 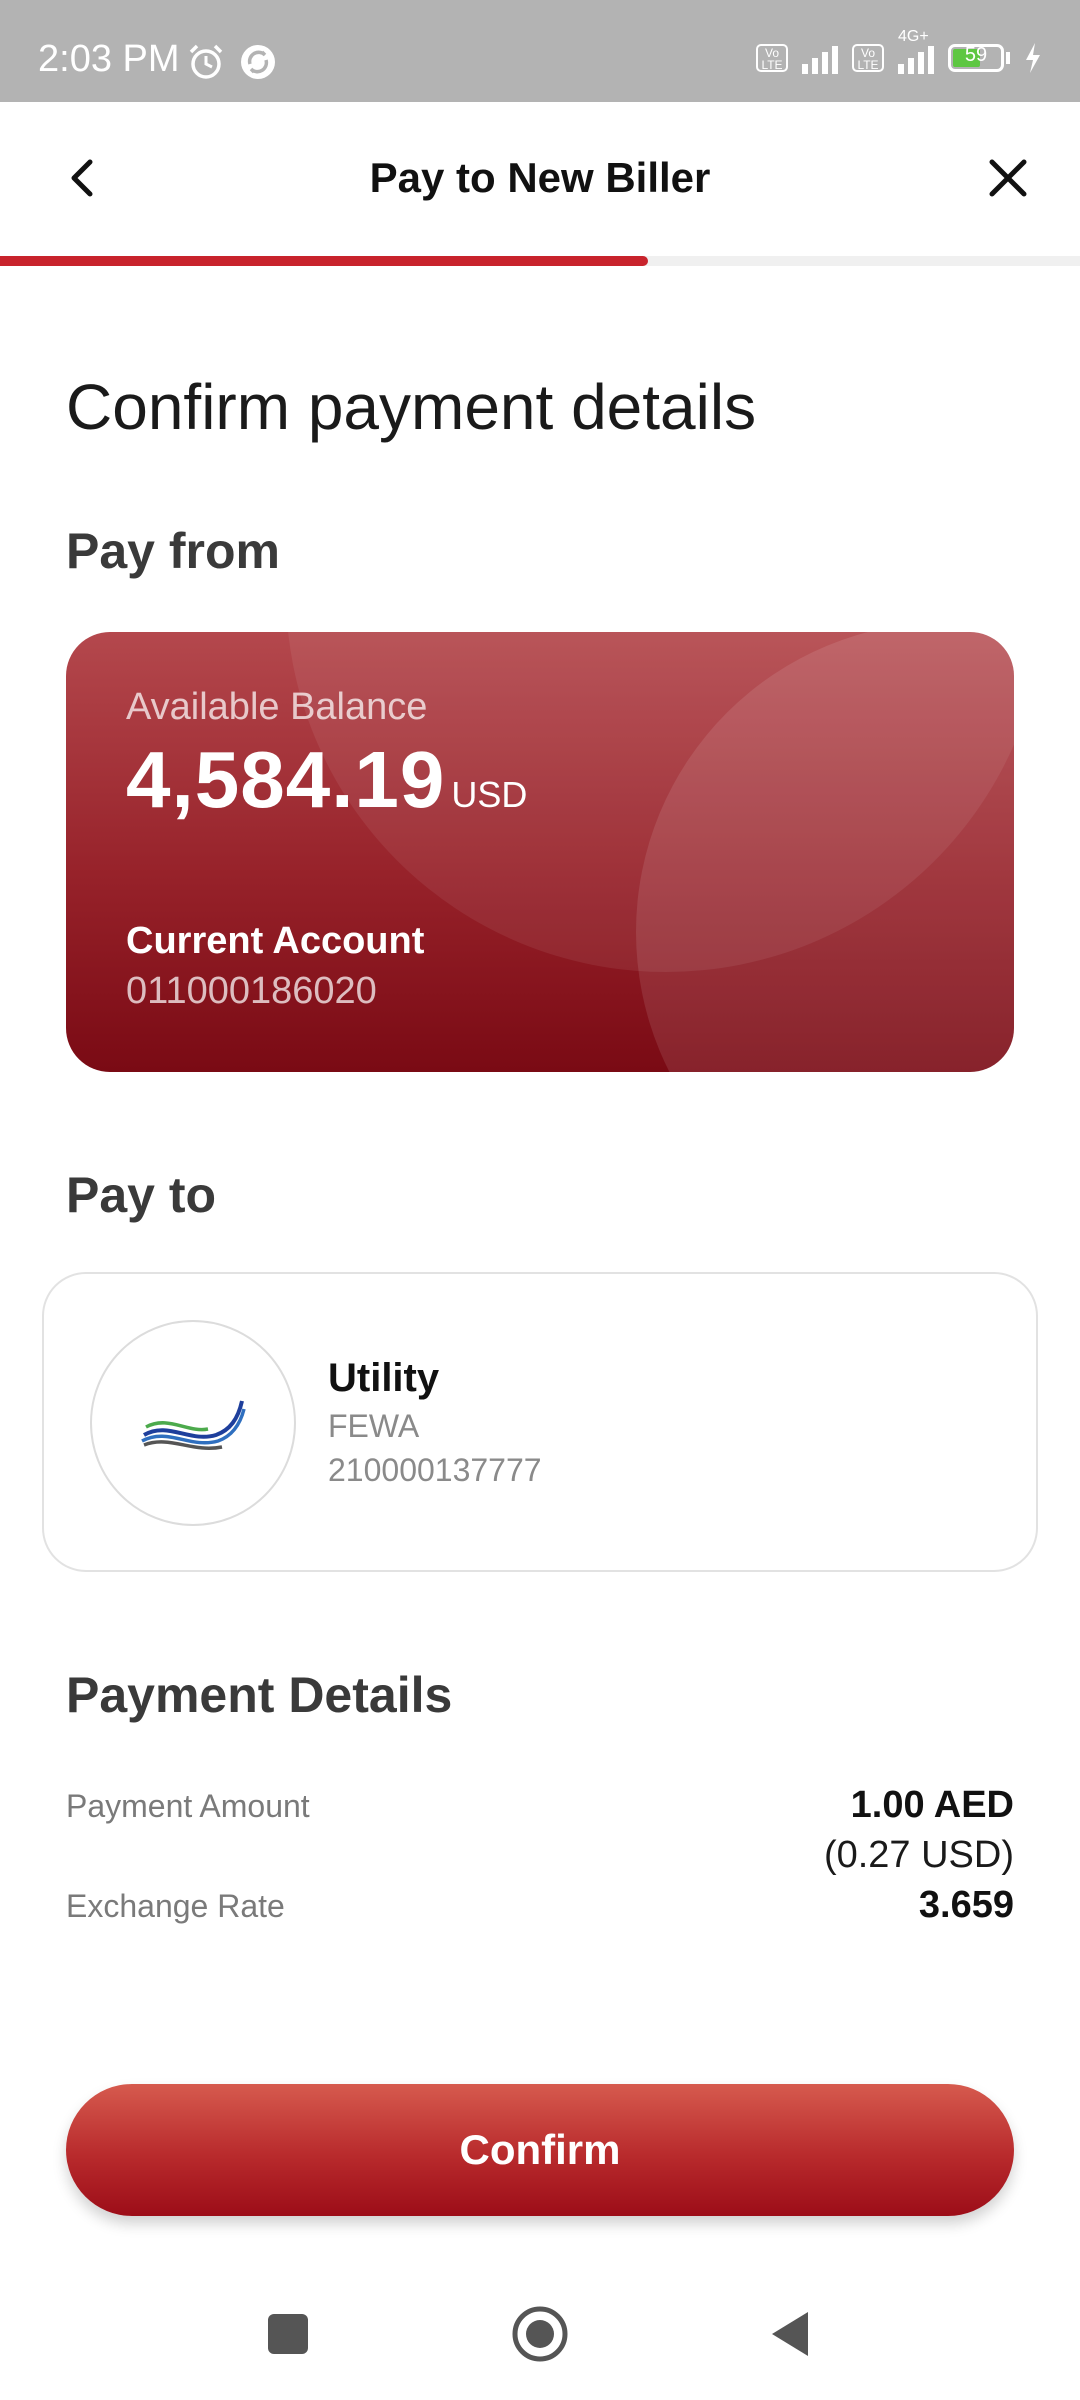 I want to click on fewa-wave-logo, so click(x=193, y=1425).